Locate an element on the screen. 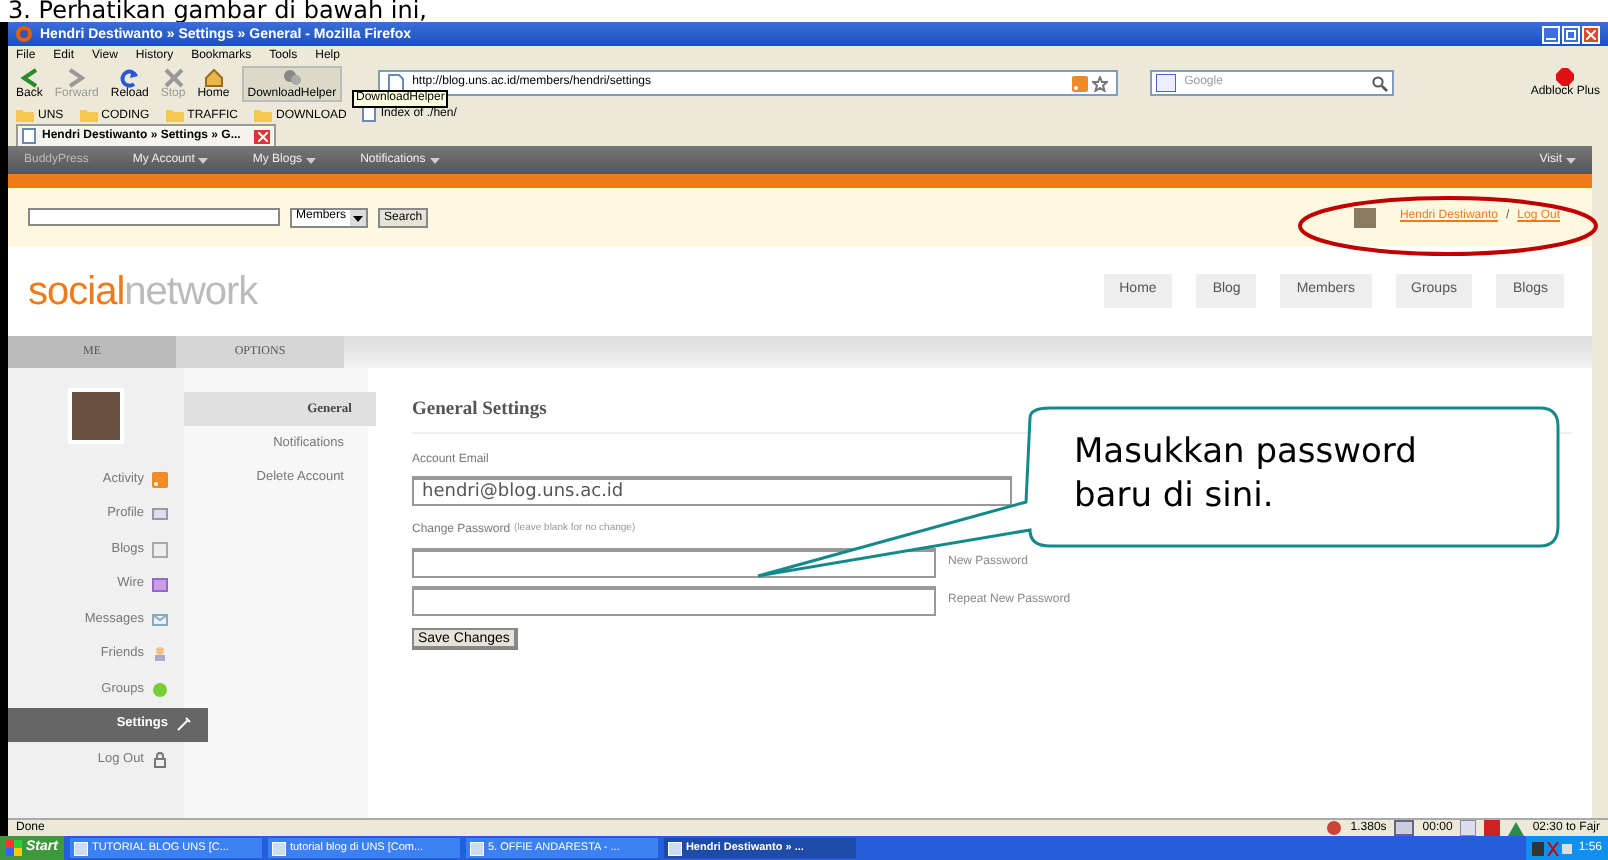  padlock-icon is located at coordinates (160, 759).